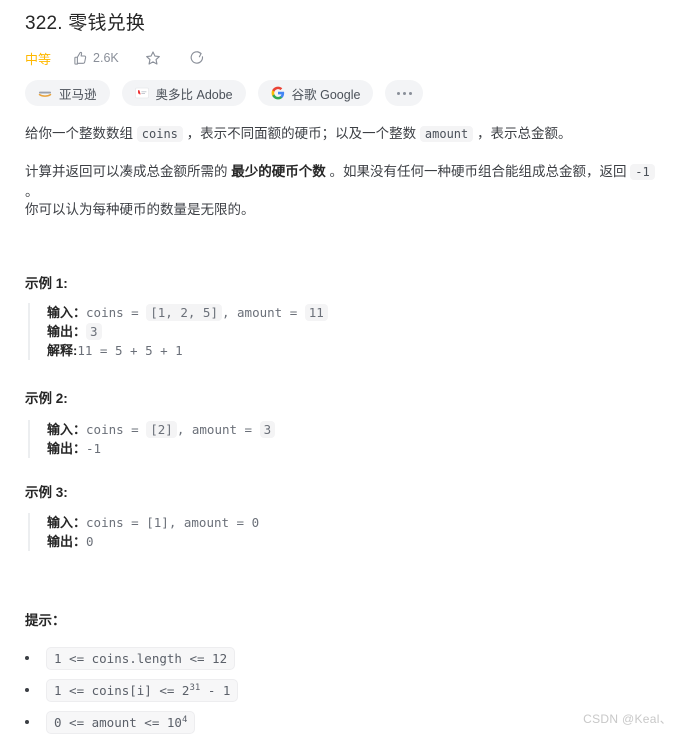 Image resolution: width=686 pixels, height=736 pixels. What do you see at coordinates (141, 93) in the screenshot?
I see `adobe-logo` at bounding box center [141, 93].